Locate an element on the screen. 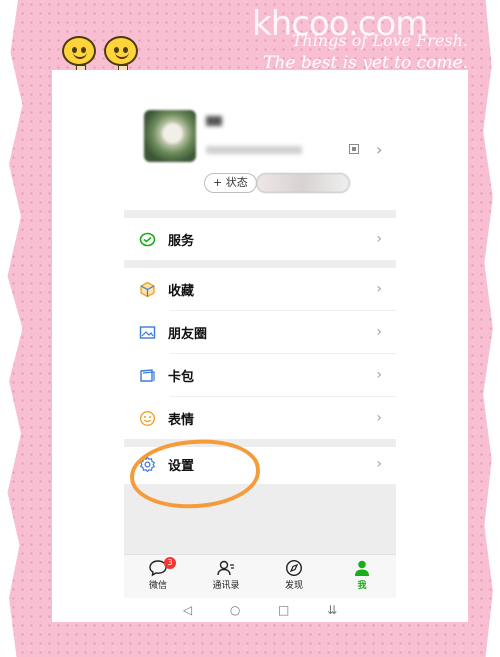 This screenshot has height=657, width=500. tab-me: 我 is located at coordinates (362, 576).